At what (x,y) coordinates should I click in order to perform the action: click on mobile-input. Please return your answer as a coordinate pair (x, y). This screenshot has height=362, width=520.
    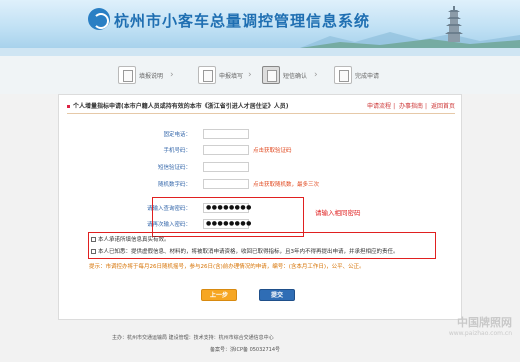
    Looking at the image, I should click on (226, 150).